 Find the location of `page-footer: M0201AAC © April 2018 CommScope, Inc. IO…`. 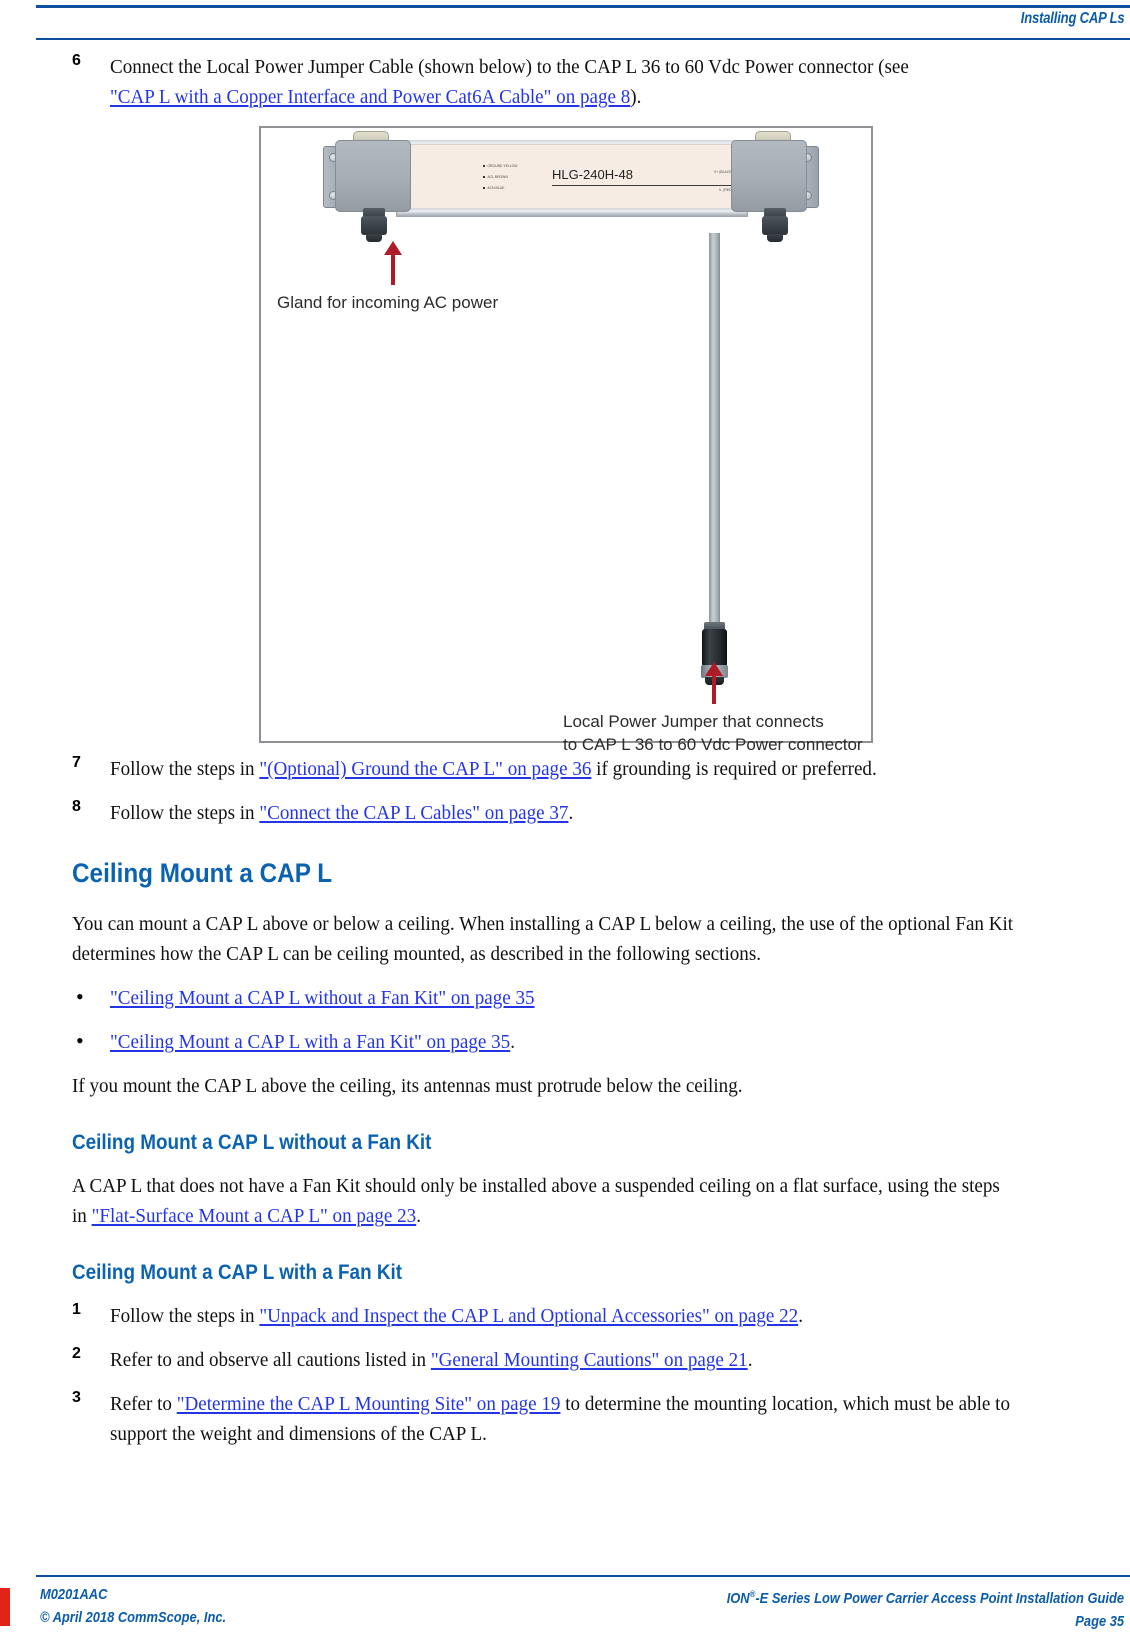

page-footer: M0201AAC © April 2018 CommScope, Inc. IO… is located at coordinates (565, 1583).